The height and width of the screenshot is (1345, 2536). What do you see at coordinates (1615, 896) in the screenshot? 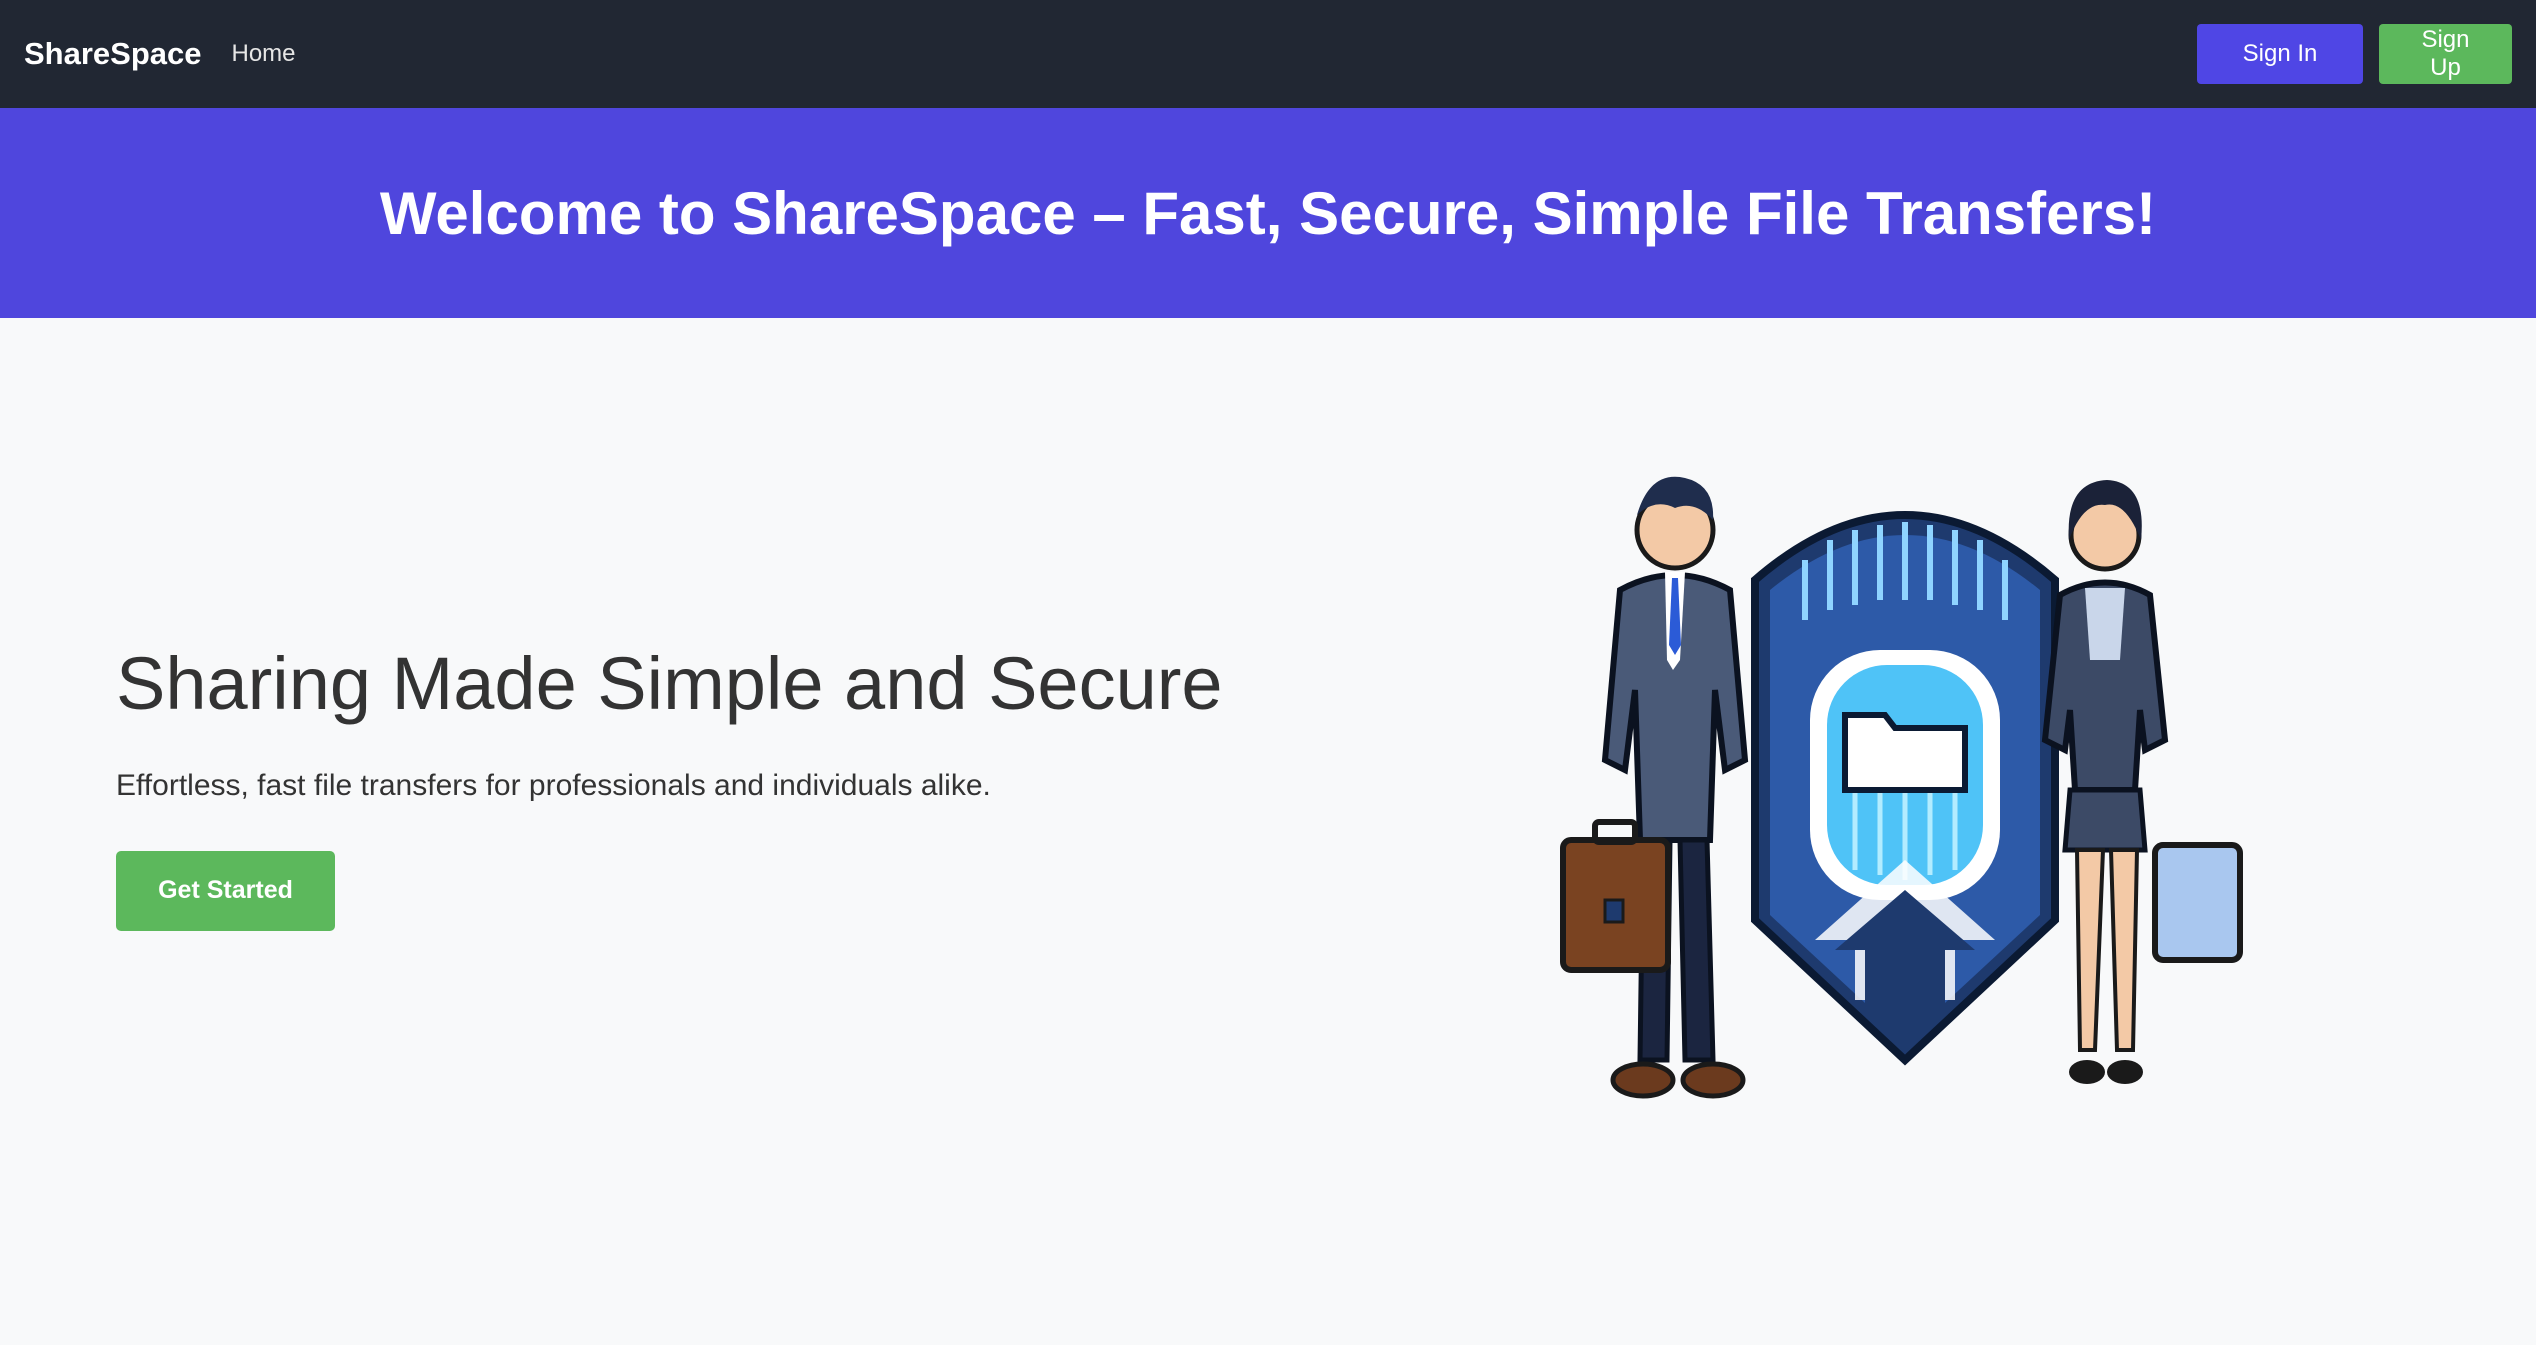
I see `briefcase-icon` at bounding box center [1615, 896].